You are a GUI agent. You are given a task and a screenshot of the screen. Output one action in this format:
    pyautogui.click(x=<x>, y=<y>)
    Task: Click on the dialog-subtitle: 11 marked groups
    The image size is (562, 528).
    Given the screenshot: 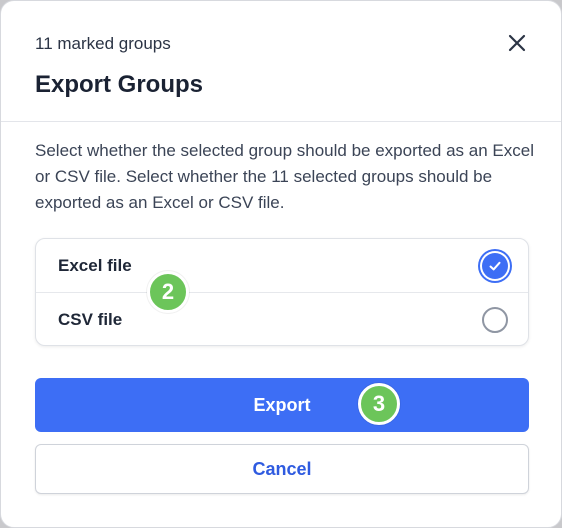 What is the action you would take?
    pyautogui.click(x=103, y=43)
    